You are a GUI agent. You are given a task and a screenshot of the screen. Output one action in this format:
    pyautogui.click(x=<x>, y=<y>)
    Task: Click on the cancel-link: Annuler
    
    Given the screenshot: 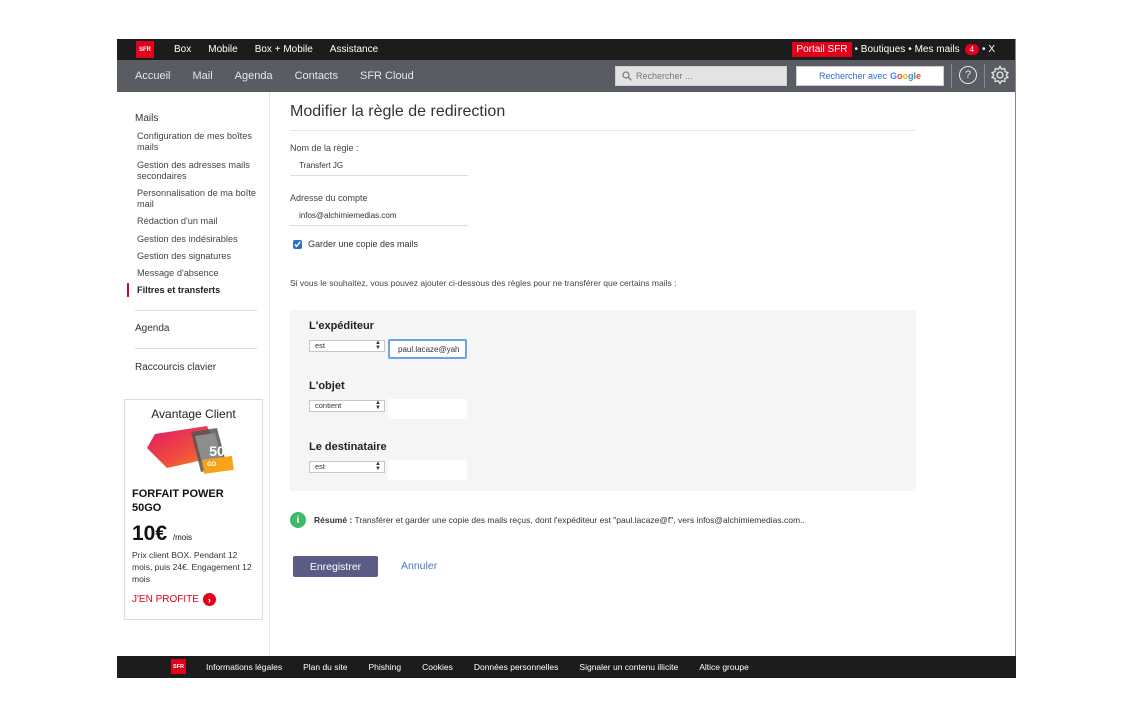 What is the action you would take?
    pyautogui.click(x=419, y=566)
    